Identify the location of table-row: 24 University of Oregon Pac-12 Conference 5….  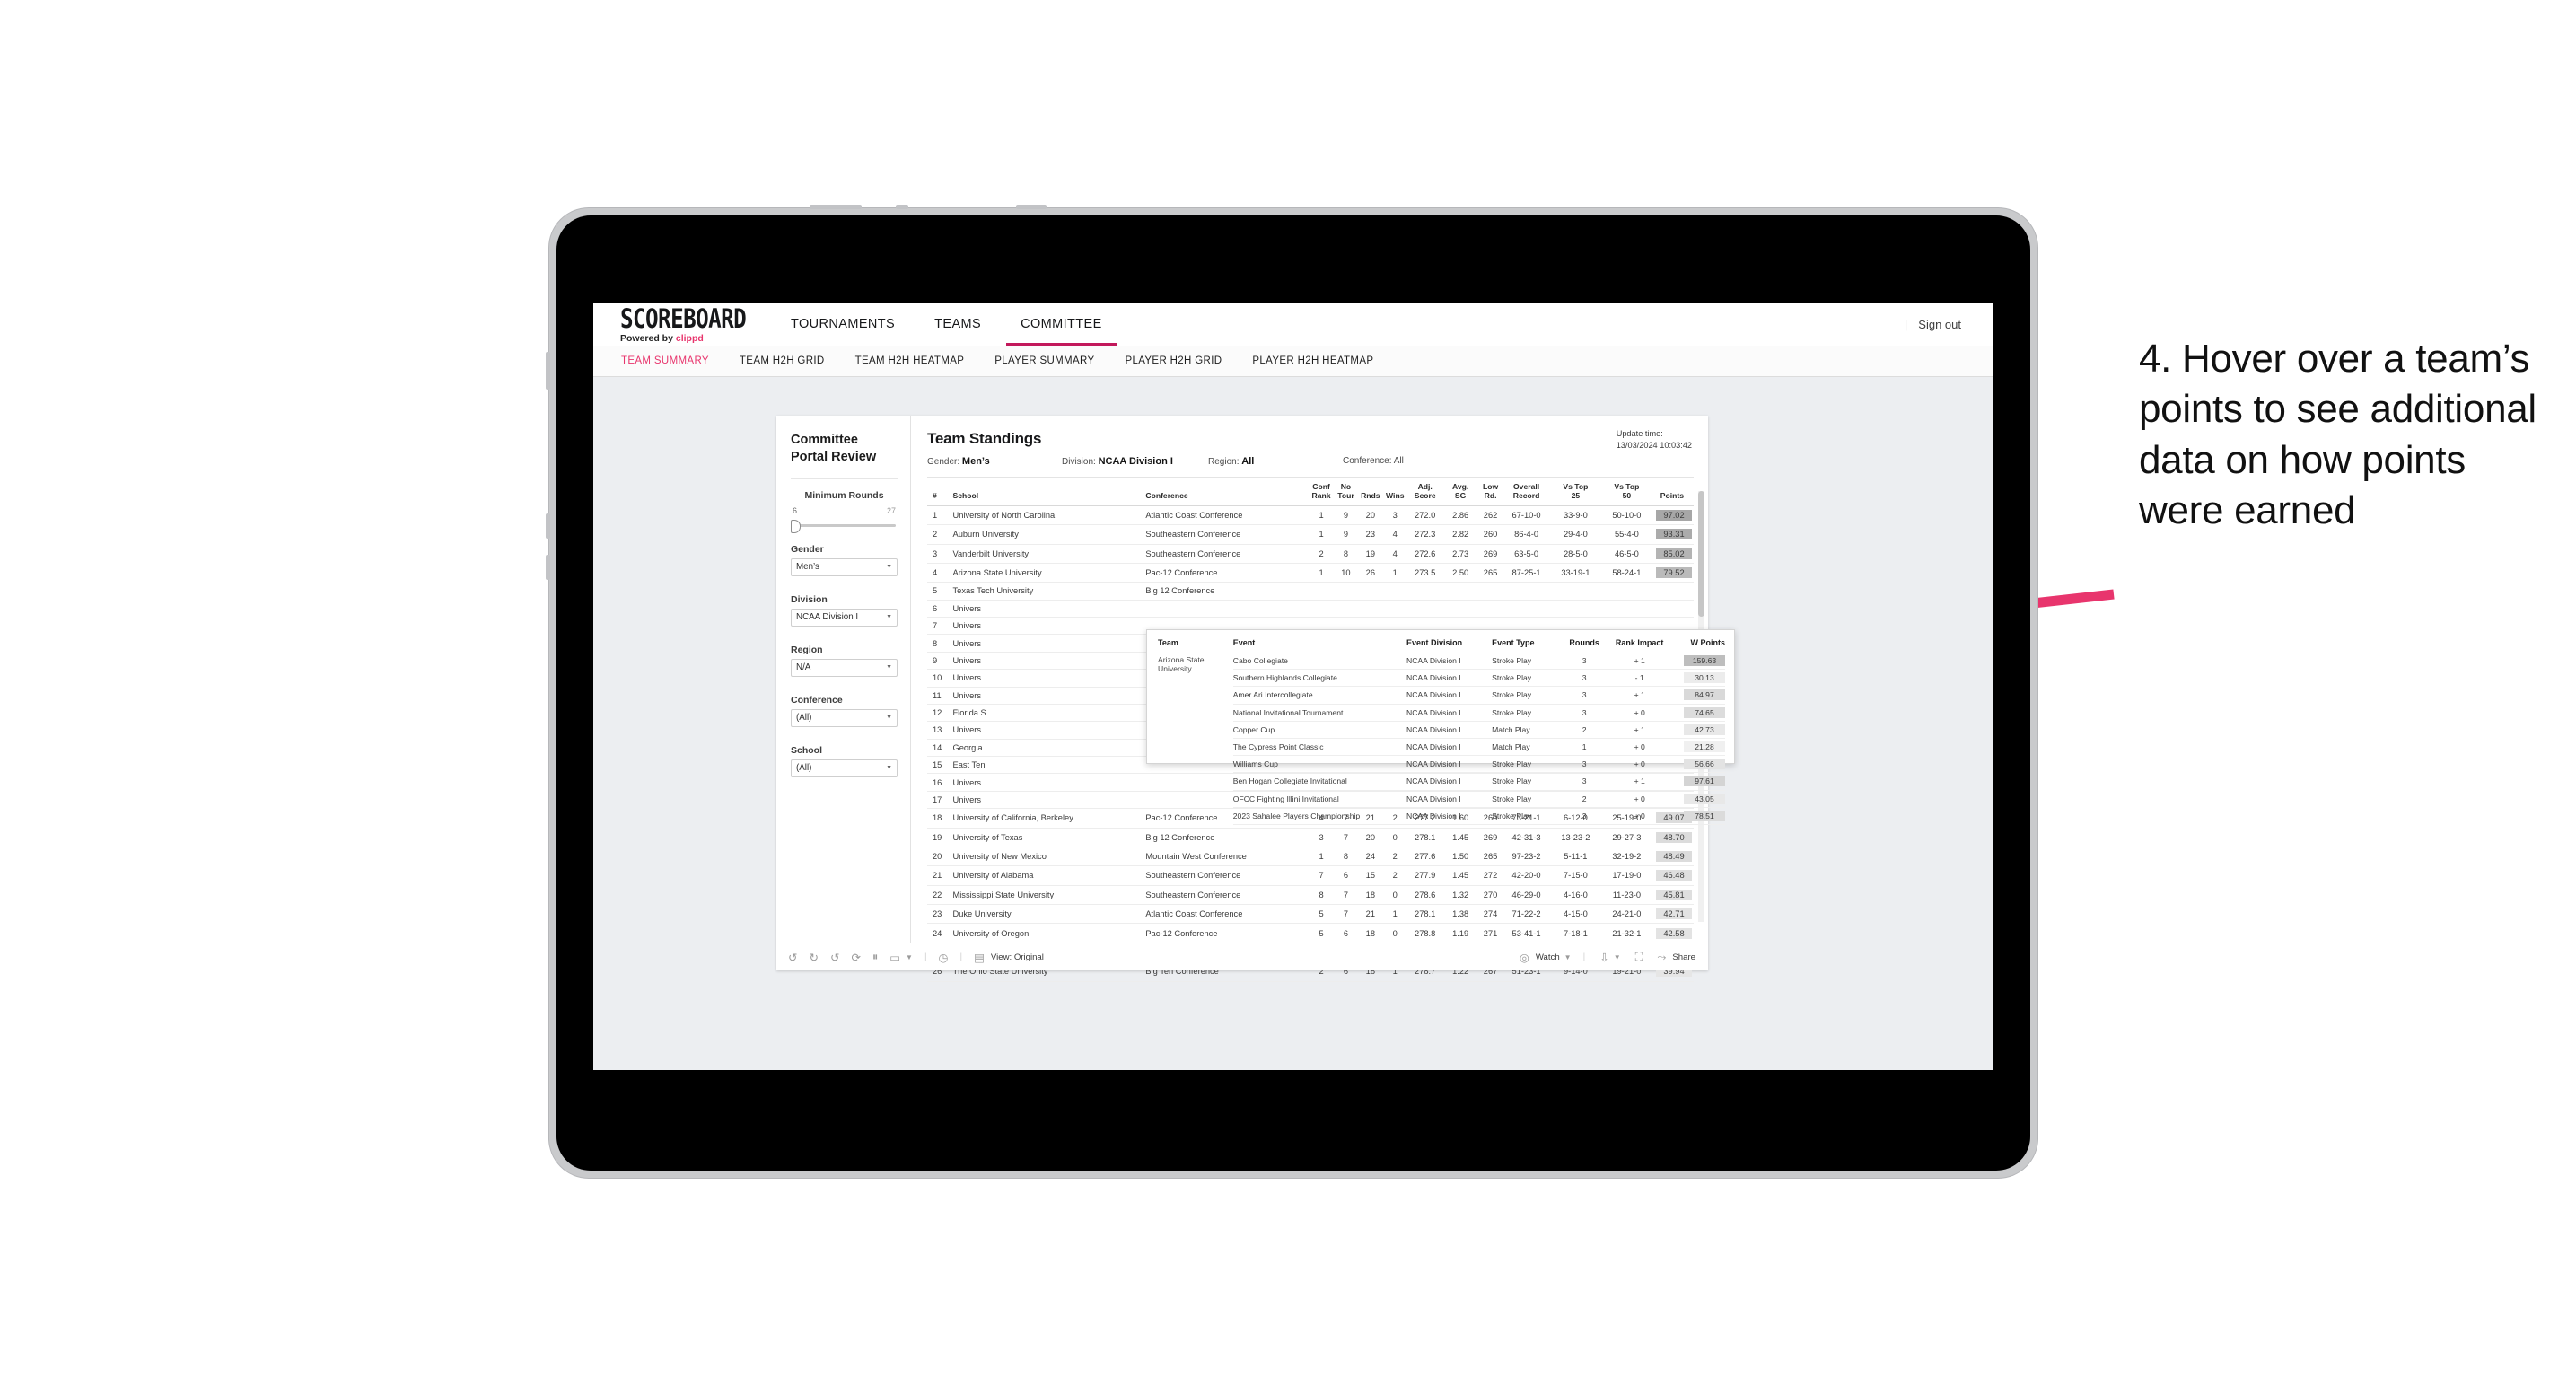
(1310, 933).